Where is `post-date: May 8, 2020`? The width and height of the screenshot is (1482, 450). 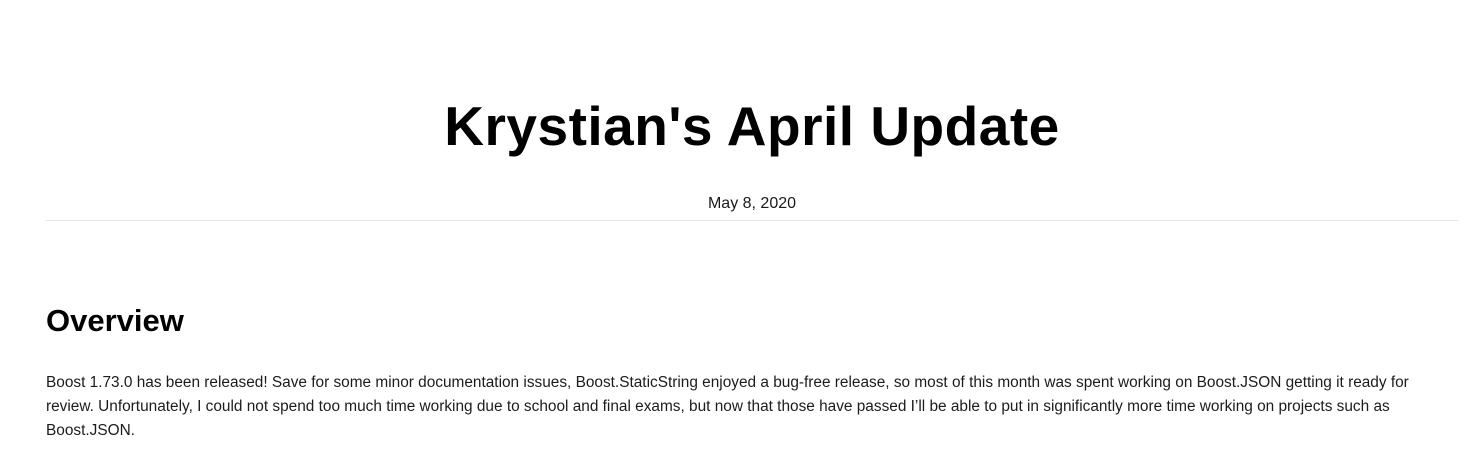
post-date: May 8, 2020 is located at coordinates (752, 203).